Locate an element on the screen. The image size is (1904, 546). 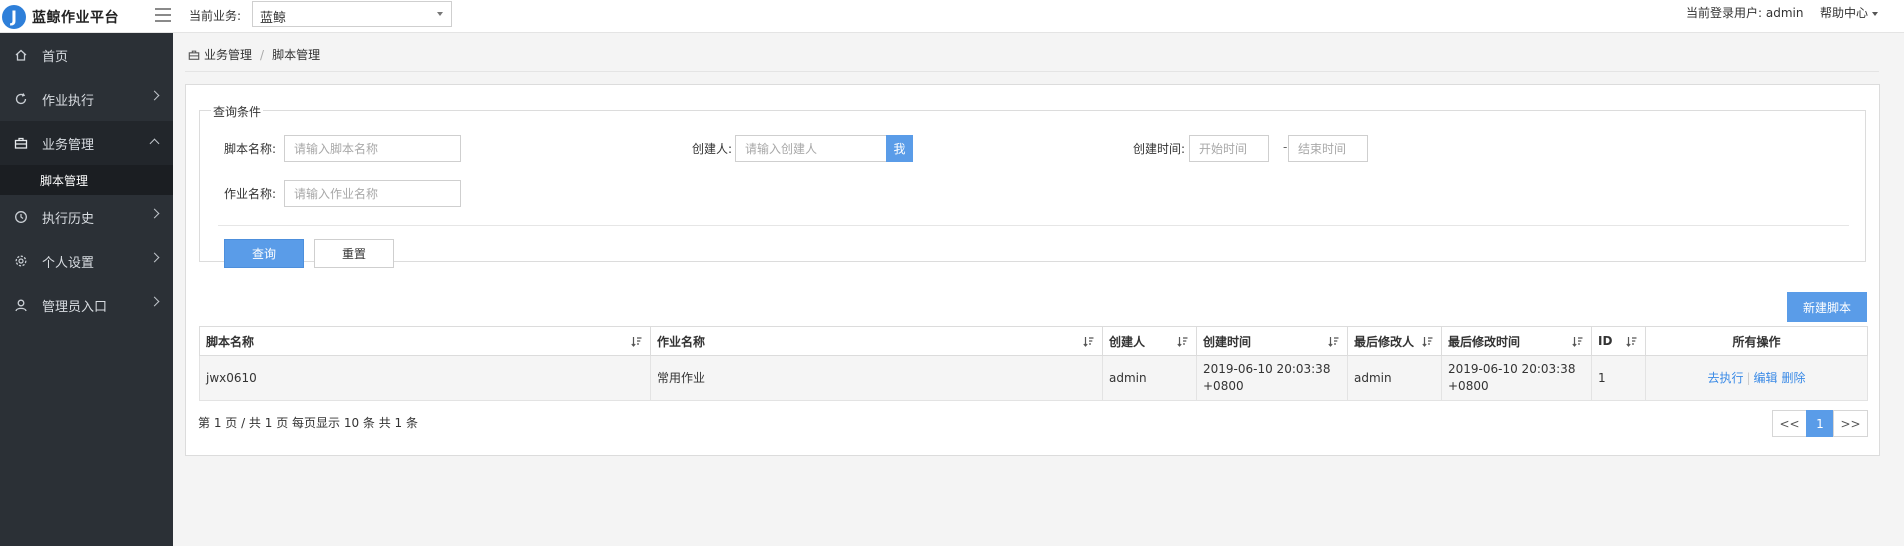
delete-link: 删除 is located at coordinates (1794, 378).